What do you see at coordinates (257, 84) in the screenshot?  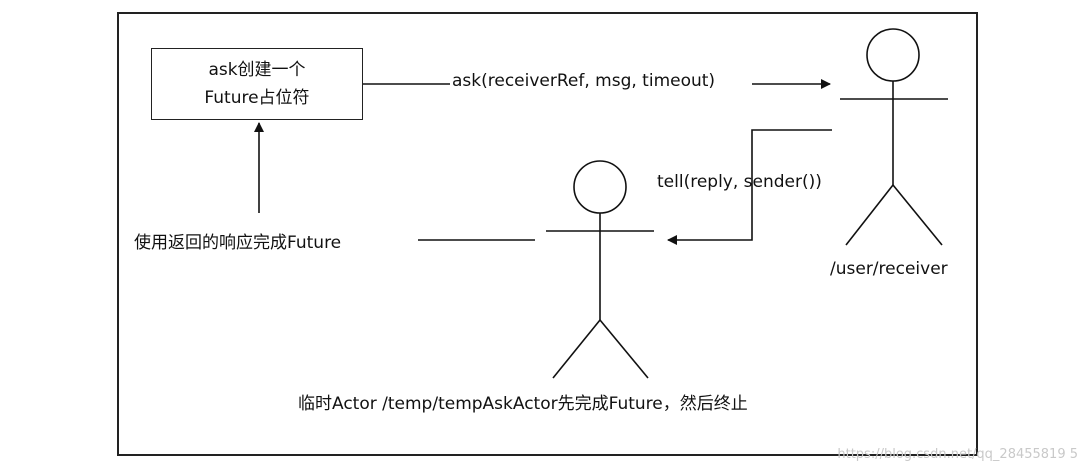 I see `future-placeholder-box: ask创建一个 Future占位符` at bounding box center [257, 84].